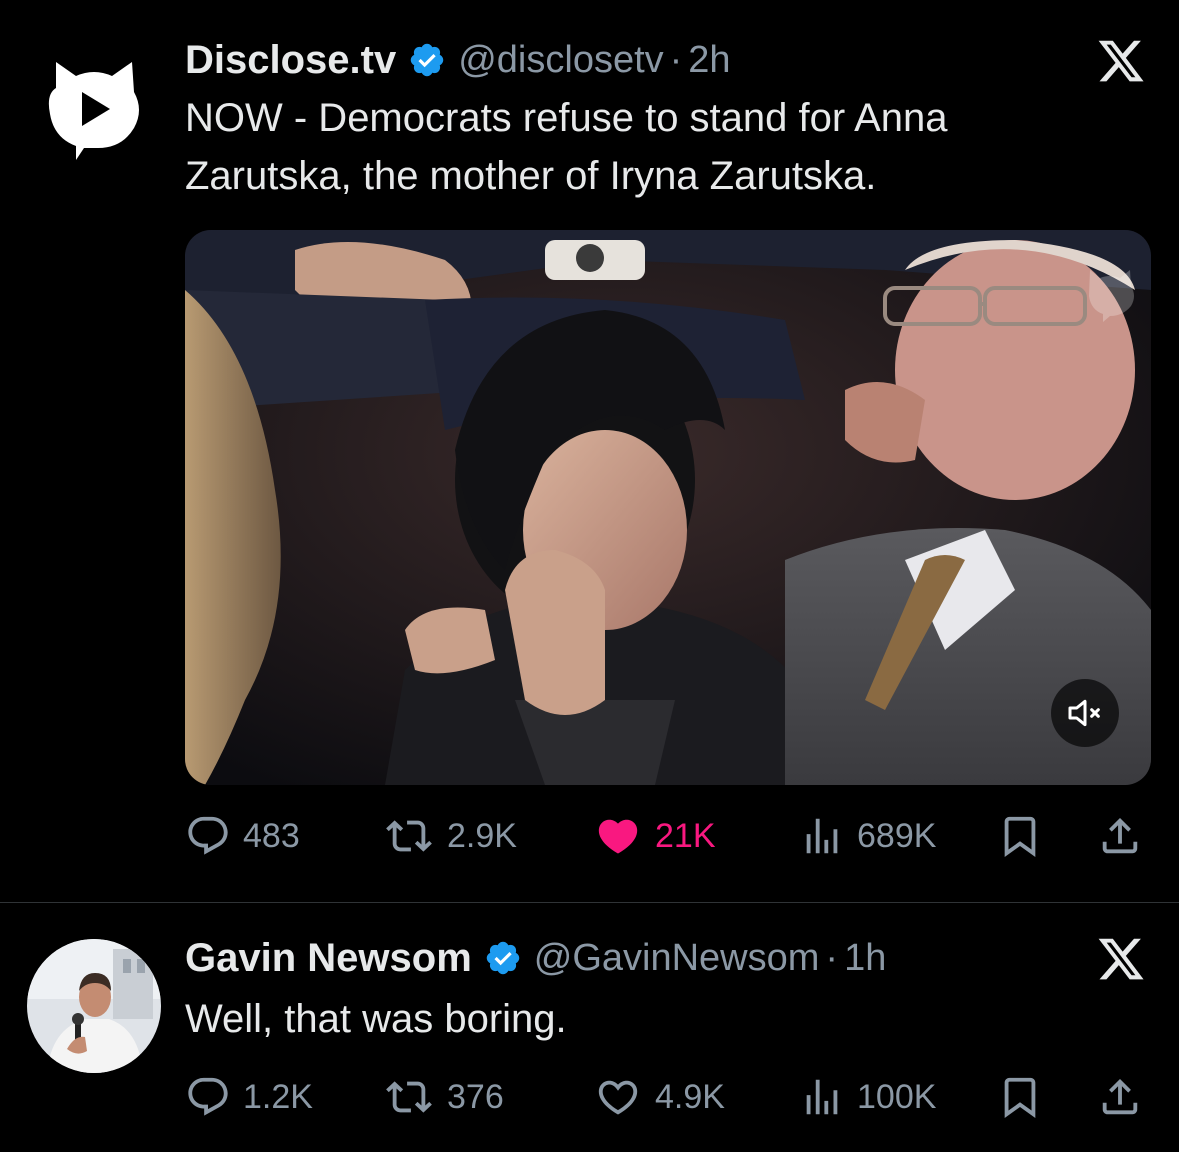 This screenshot has height=1152, width=1179. I want to click on author-name: Disclose.tv, so click(290, 60).